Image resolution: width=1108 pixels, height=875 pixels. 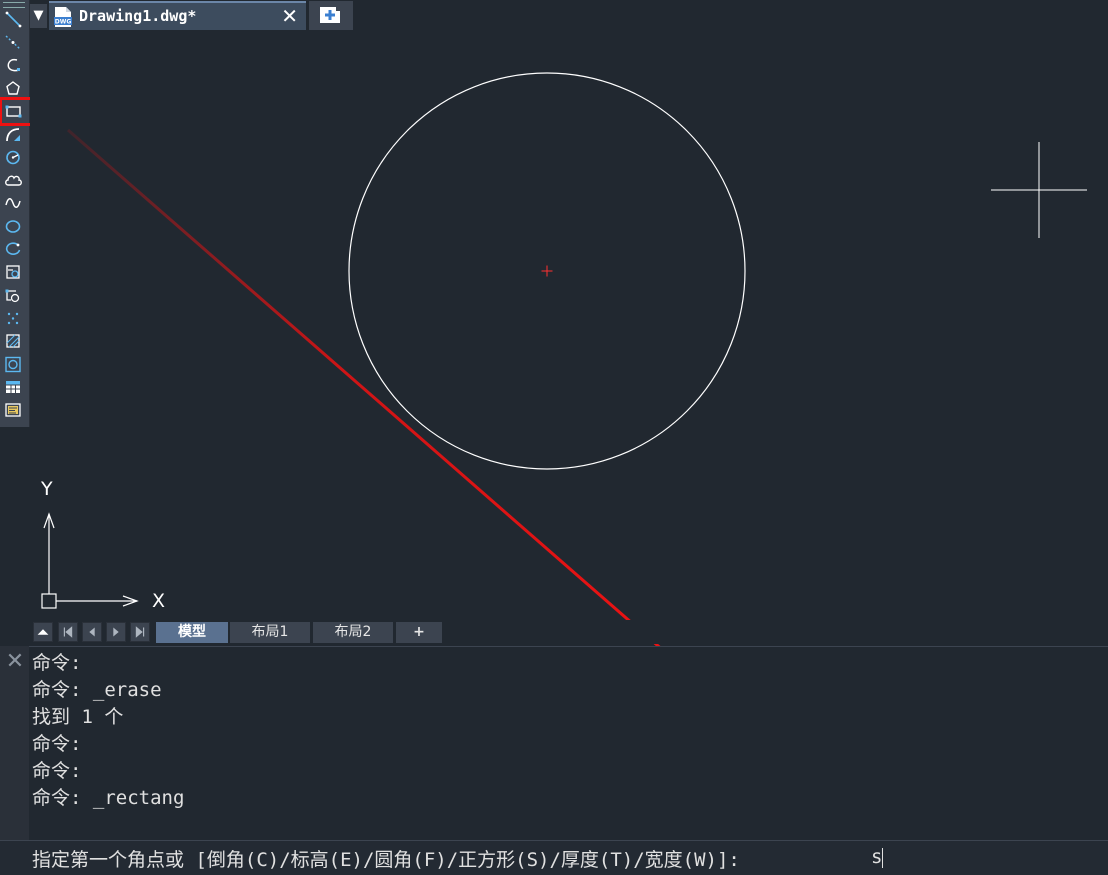 I want to click on previous-icon, so click(x=92, y=632).